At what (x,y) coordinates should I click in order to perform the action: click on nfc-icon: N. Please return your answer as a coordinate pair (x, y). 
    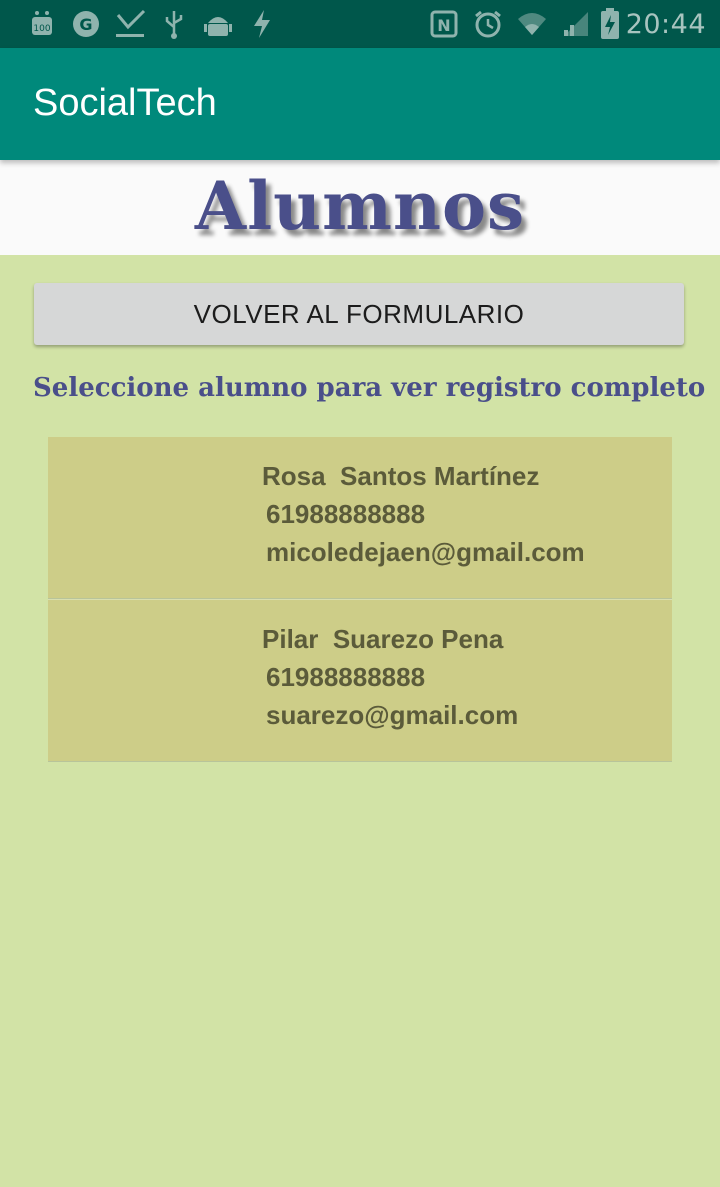
    Looking at the image, I should click on (444, 24).